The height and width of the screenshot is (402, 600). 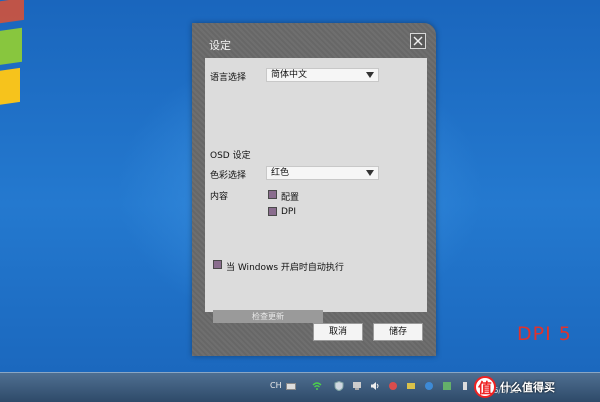 What do you see at coordinates (527, 387) in the screenshot?
I see `watermark-text: 什么值得买` at bounding box center [527, 387].